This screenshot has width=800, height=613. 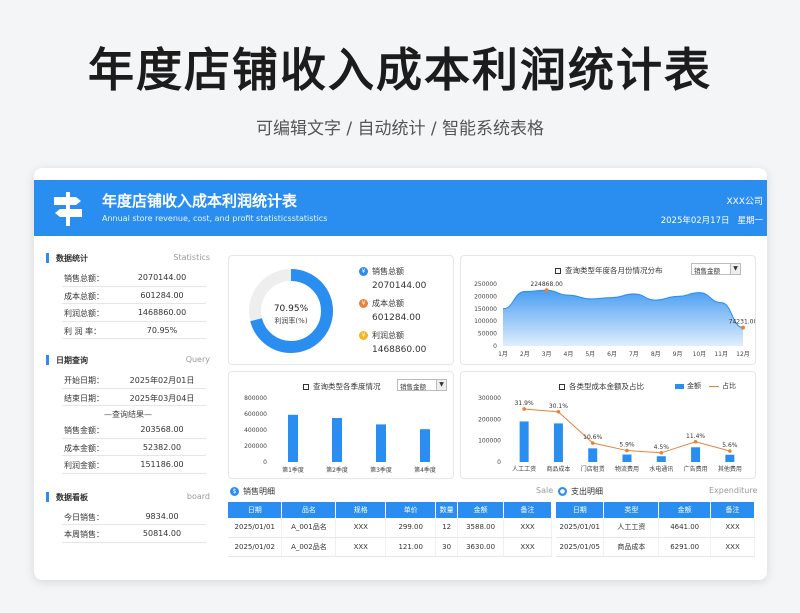 What do you see at coordinates (745, 202) in the screenshot?
I see `company-name: XXX公司` at bounding box center [745, 202].